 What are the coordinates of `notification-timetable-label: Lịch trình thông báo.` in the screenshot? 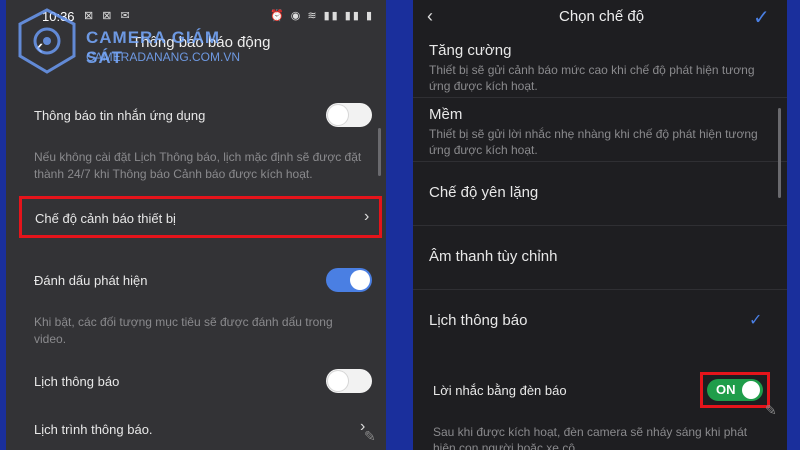 It's located at (93, 429).